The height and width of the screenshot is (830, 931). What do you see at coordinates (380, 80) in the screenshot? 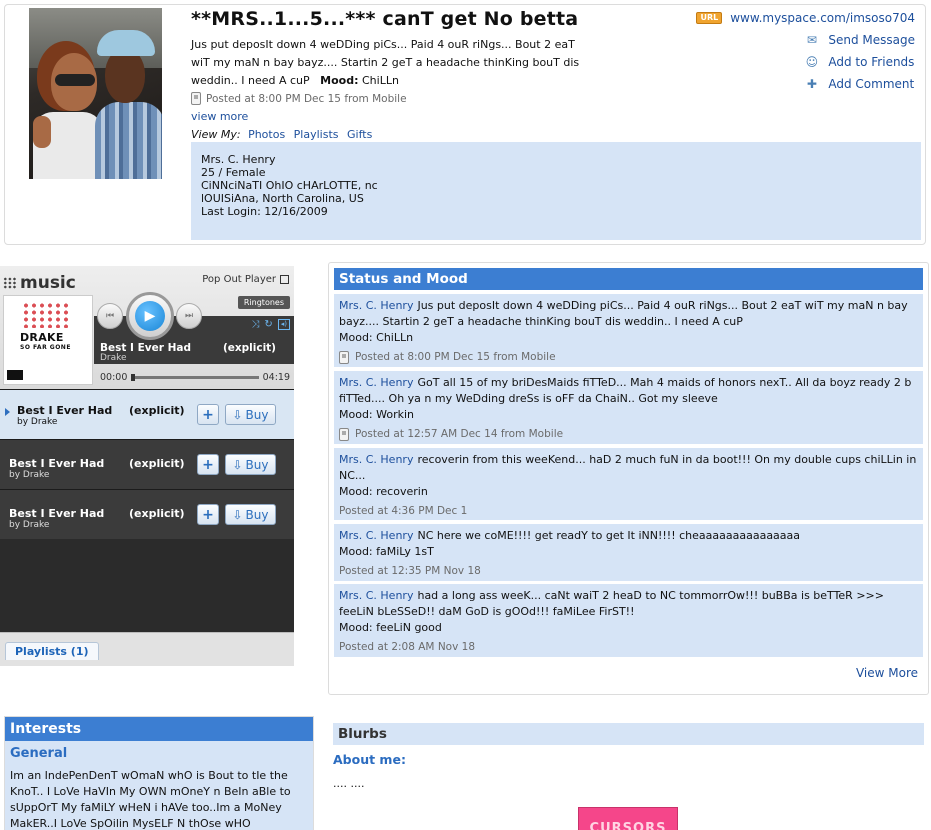
I see `mood-value: ChiLLn` at bounding box center [380, 80].